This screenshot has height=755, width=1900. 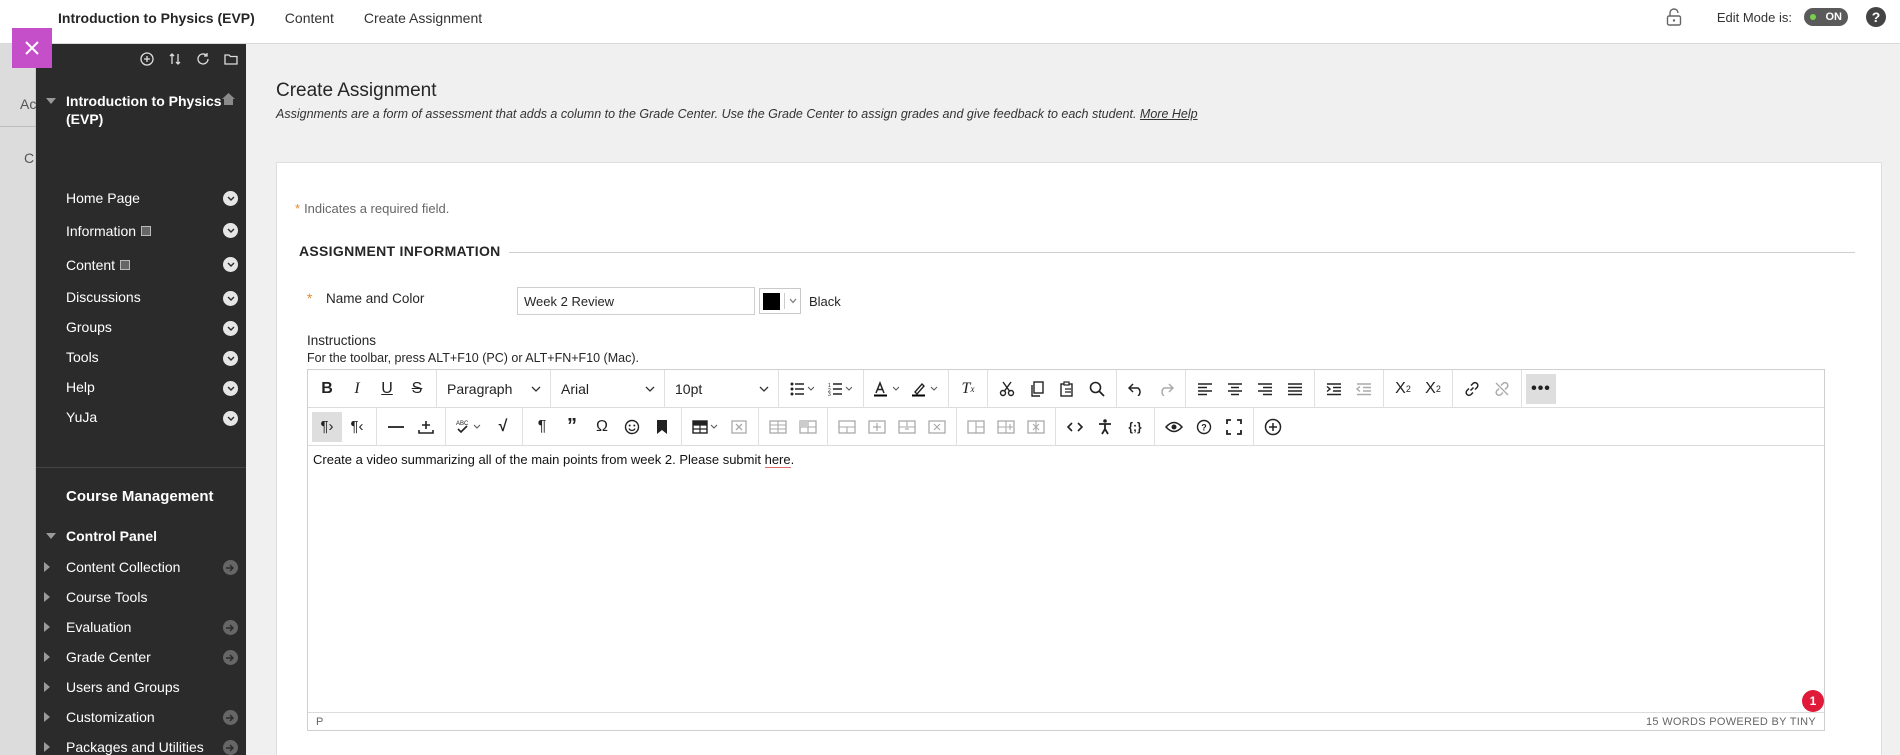 I want to click on bullet-list-icon, so click(x=802, y=389).